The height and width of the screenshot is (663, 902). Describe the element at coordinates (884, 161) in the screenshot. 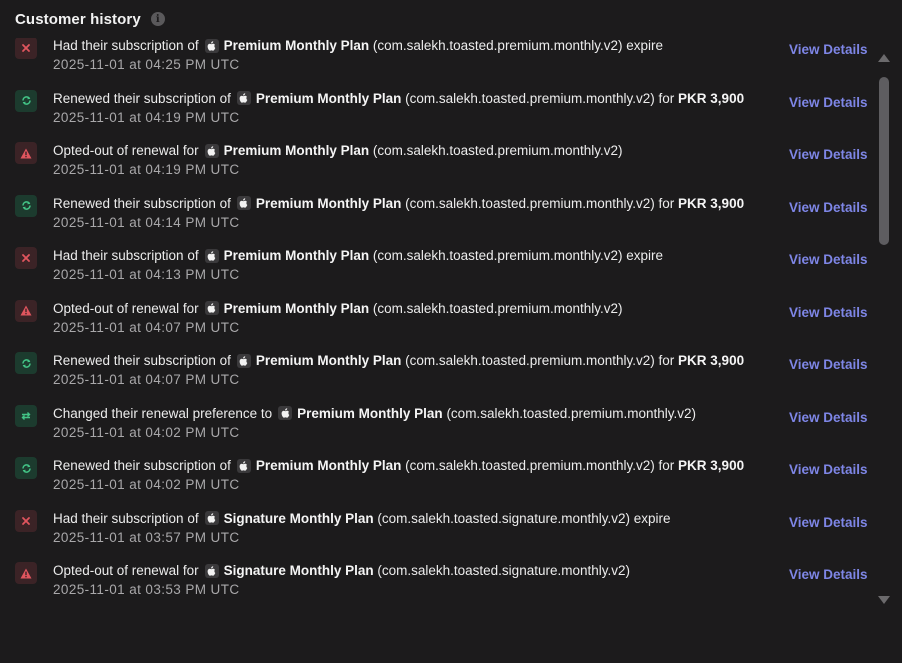

I see `scrollbar-thumb` at that location.